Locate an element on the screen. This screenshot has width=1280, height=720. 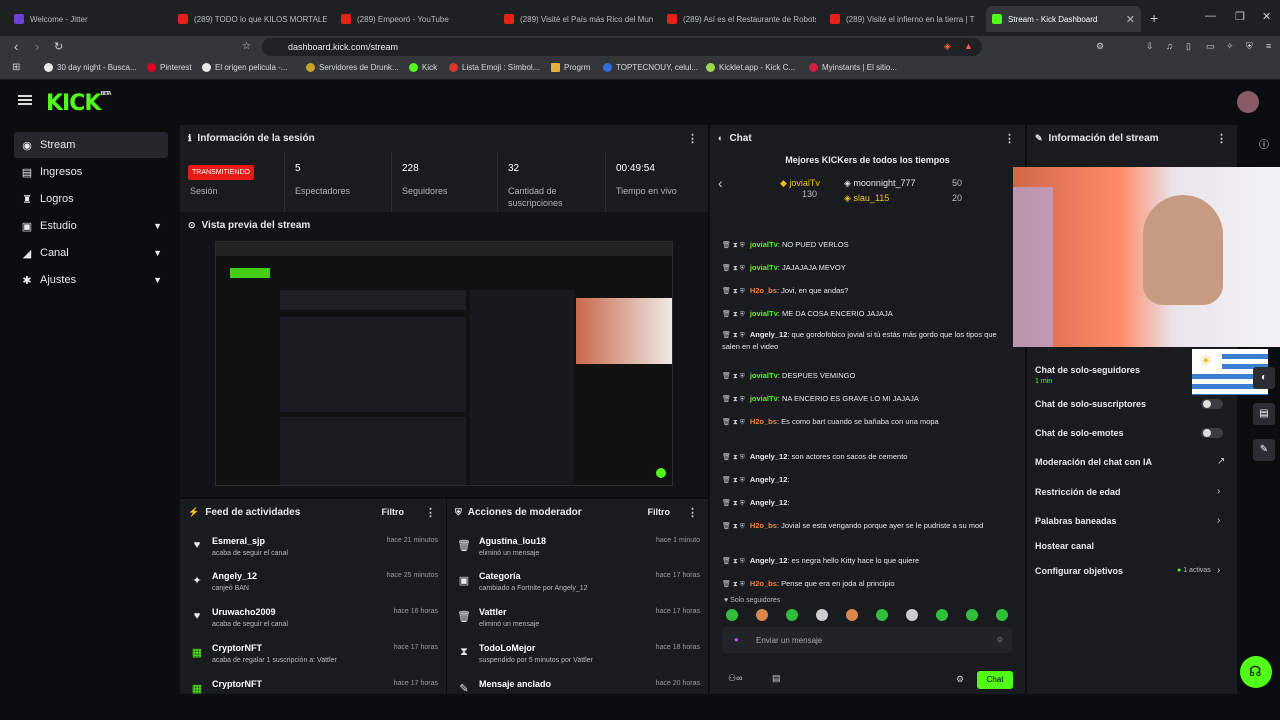
address-bar: dashboard.kick.com/stream is located at coordinates (622, 47).